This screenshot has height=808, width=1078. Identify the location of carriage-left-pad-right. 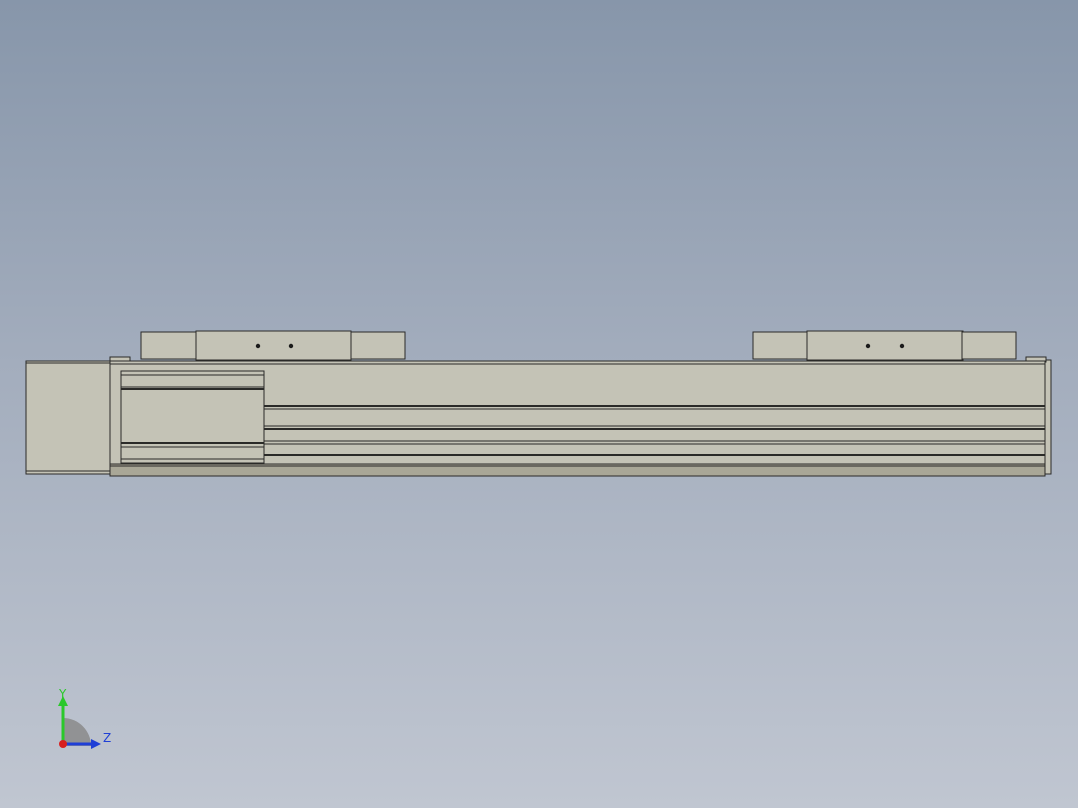
(378, 345).